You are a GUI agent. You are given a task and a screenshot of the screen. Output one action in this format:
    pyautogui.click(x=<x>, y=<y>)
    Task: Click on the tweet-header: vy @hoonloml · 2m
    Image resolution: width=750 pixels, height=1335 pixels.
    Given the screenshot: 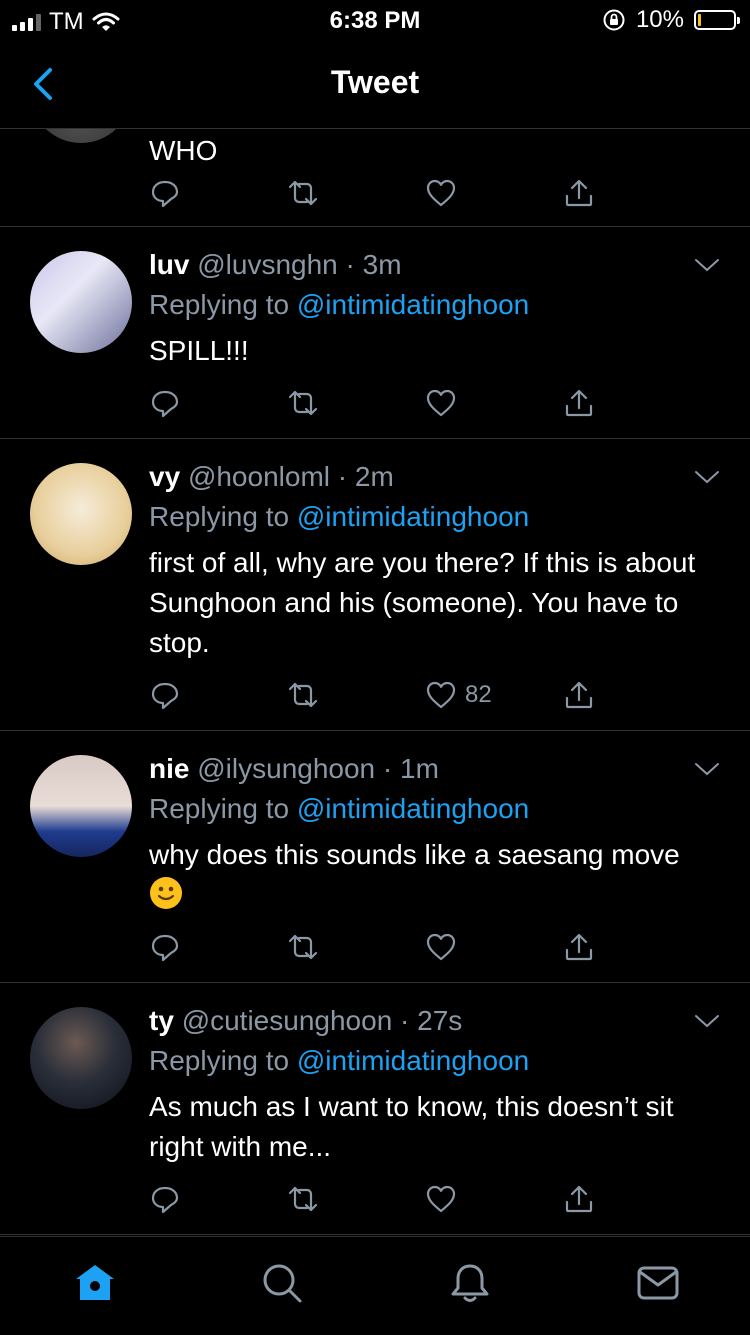 What is the action you would take?
    pyautogui.click(x=429, y=477)
    